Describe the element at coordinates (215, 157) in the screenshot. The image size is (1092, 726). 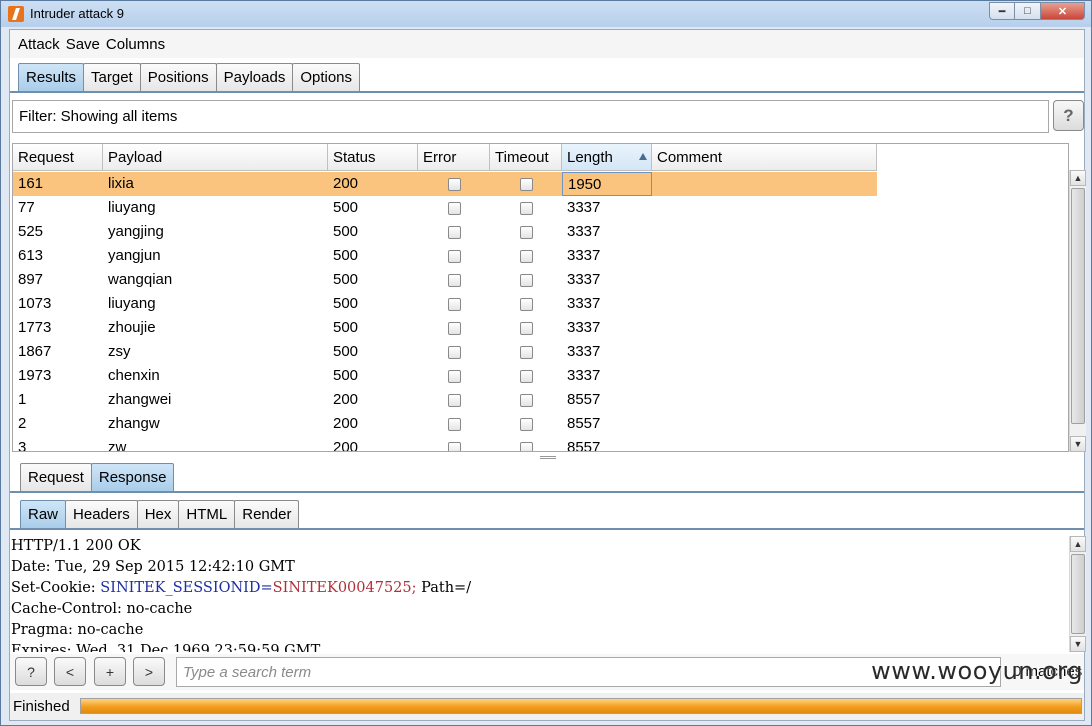
I see `column-payload: Payload` at that location.